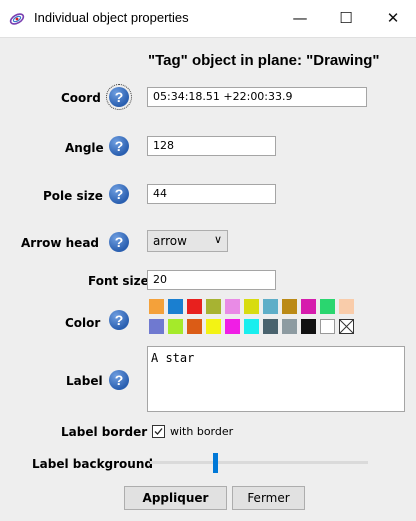 The height and width of the screenshot is (521, 416). I want to click on arrow-head-select: arrow ∨, so click(187, 241).